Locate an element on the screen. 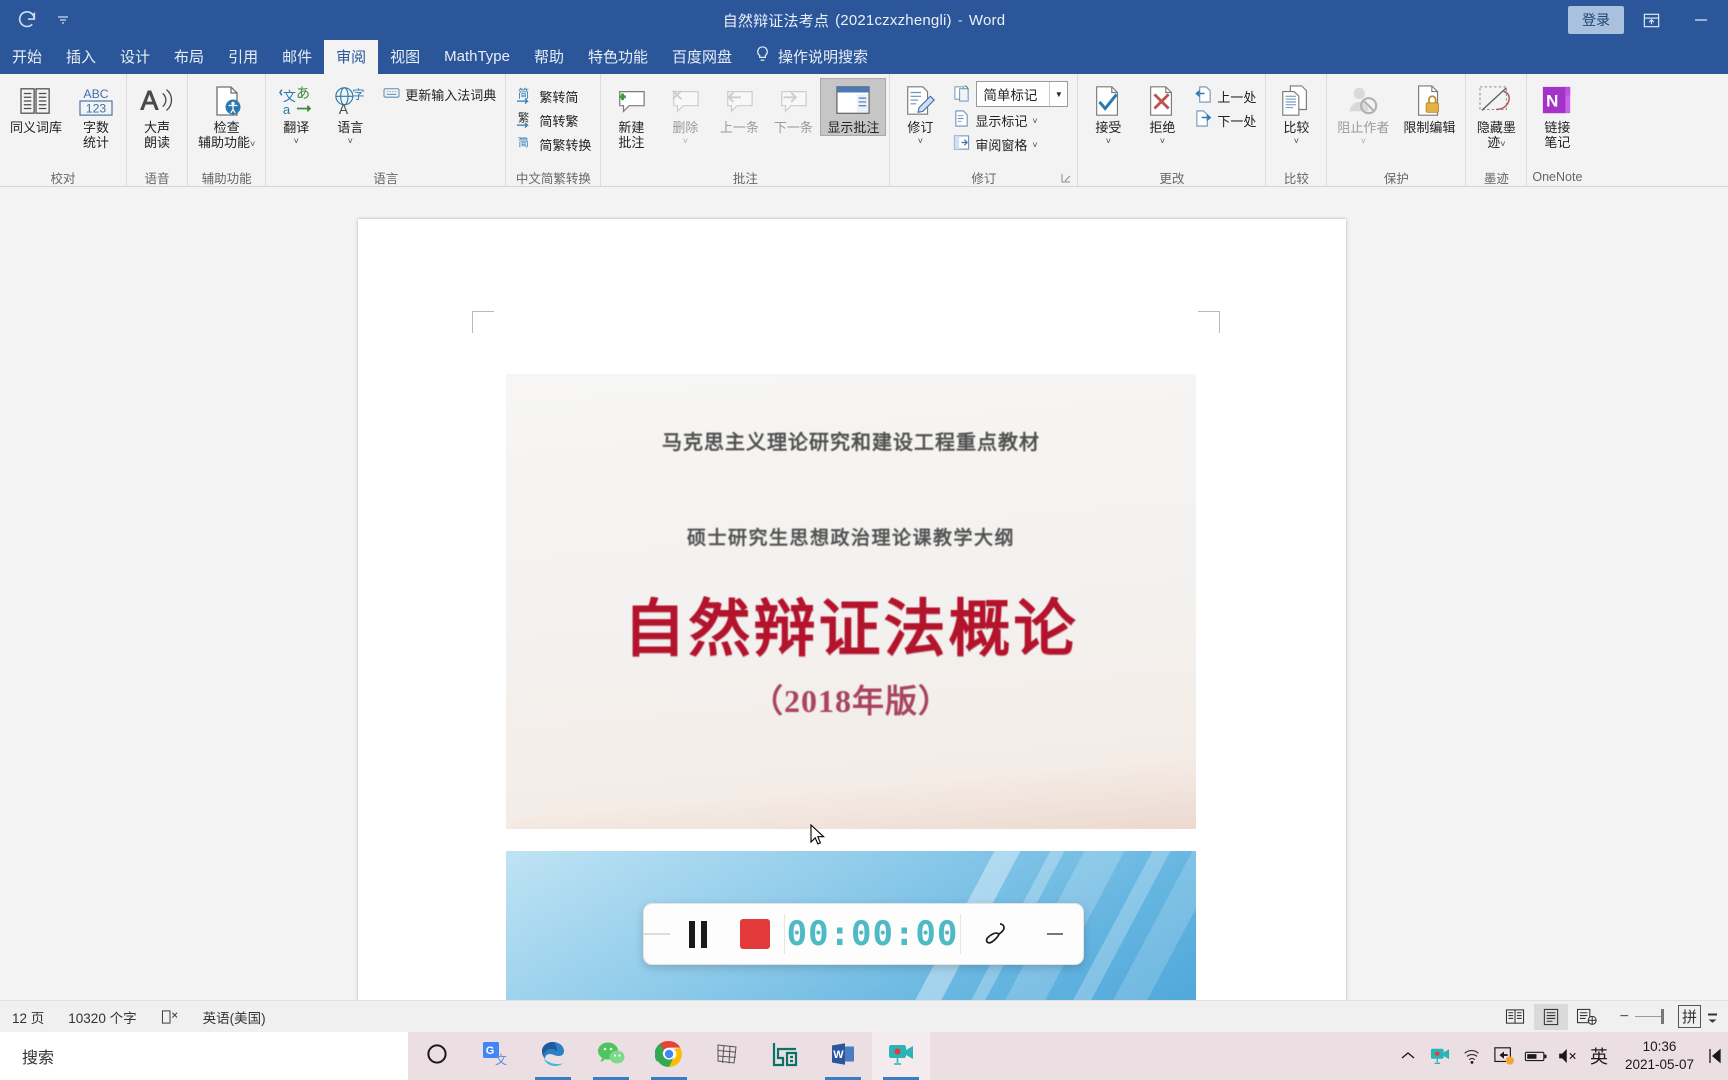 This screenshot has width=1728, height=1080. compare-button: 比较 ˅ is located at coordinates (1296, 112).